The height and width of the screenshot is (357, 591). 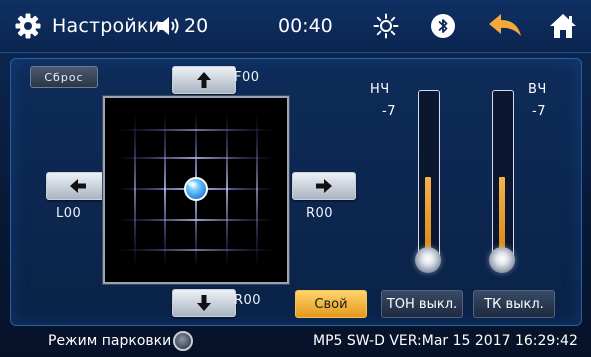 What do you see at coordinates (445, 341) in the screenshot?
I see `firmware-version: MP5 SW-D VER:Mar 15 2017 16:29:42` at bounding box center [445, 341].